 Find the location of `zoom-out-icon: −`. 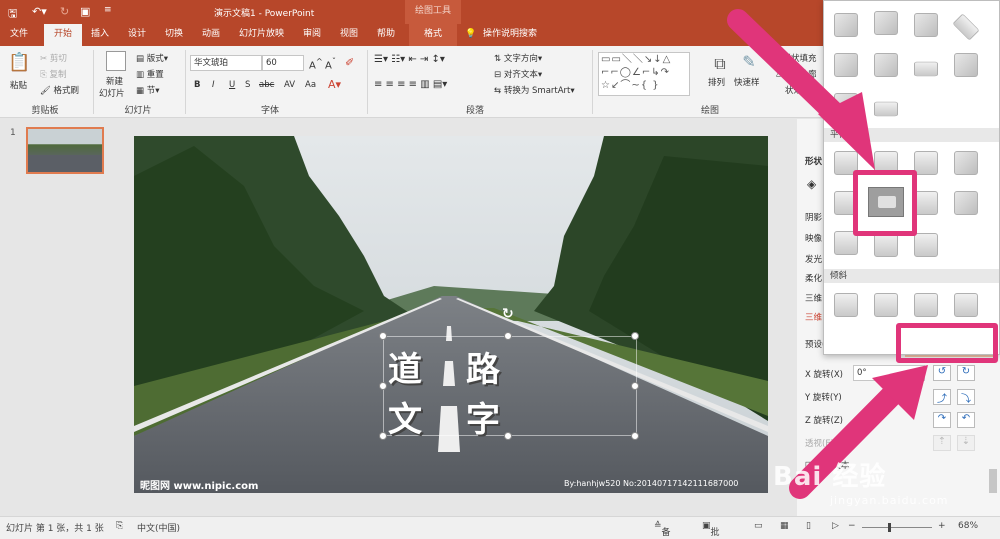

zoom-out-icon: − is located at coordinates (852, 526).